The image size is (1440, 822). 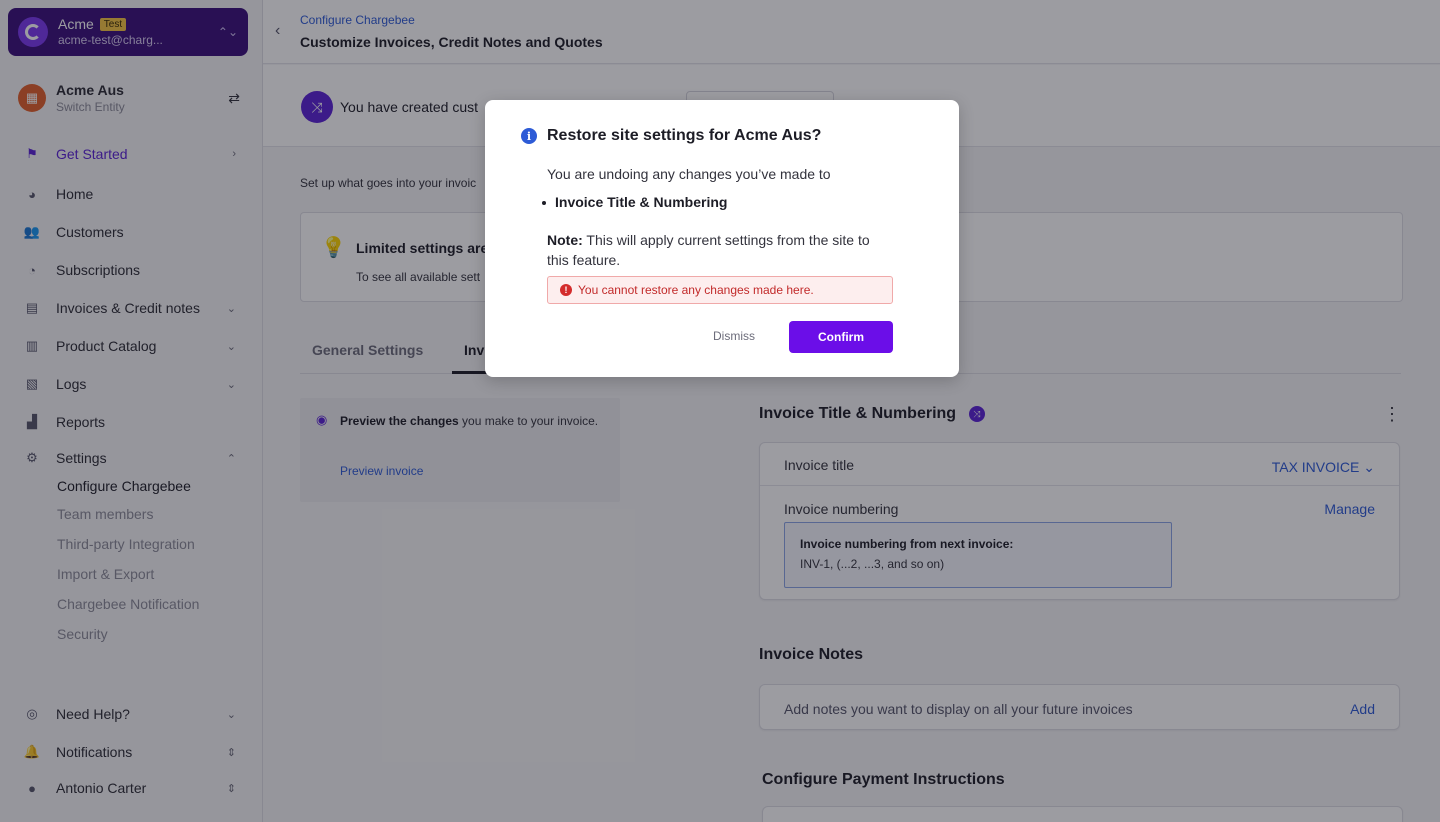 I want to click on dialog-bullet-item: Invoice Title & Numbering, so click(x=634, y=202).